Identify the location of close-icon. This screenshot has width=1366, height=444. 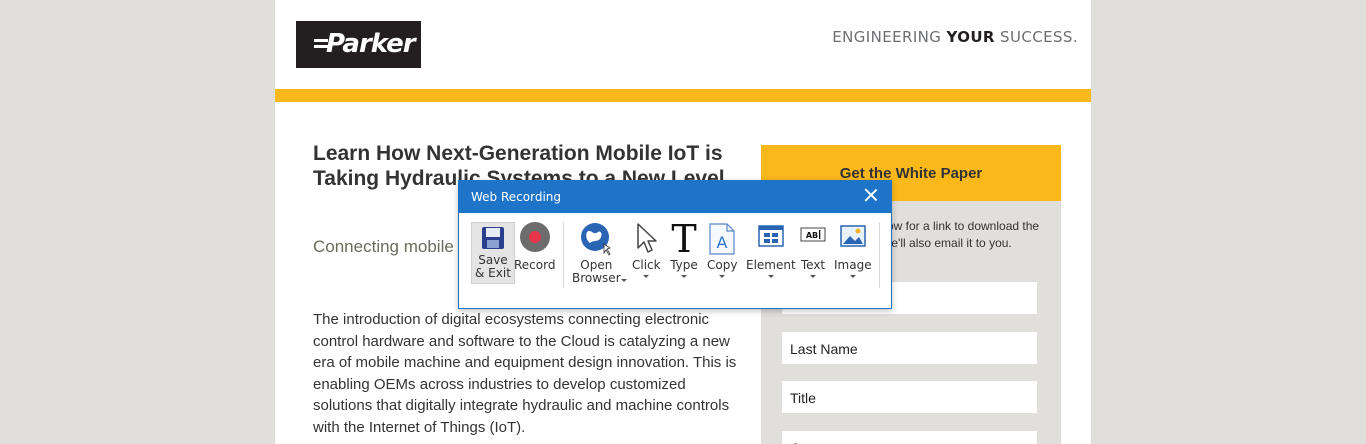
(871, 195).